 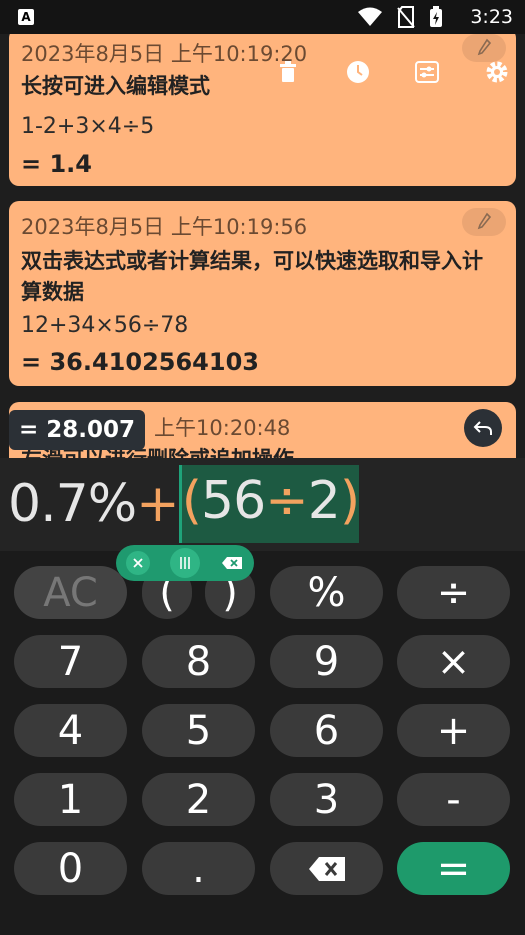 I want to click on result-preview-tooltip: = 28.007, so click(x=77, y=430).